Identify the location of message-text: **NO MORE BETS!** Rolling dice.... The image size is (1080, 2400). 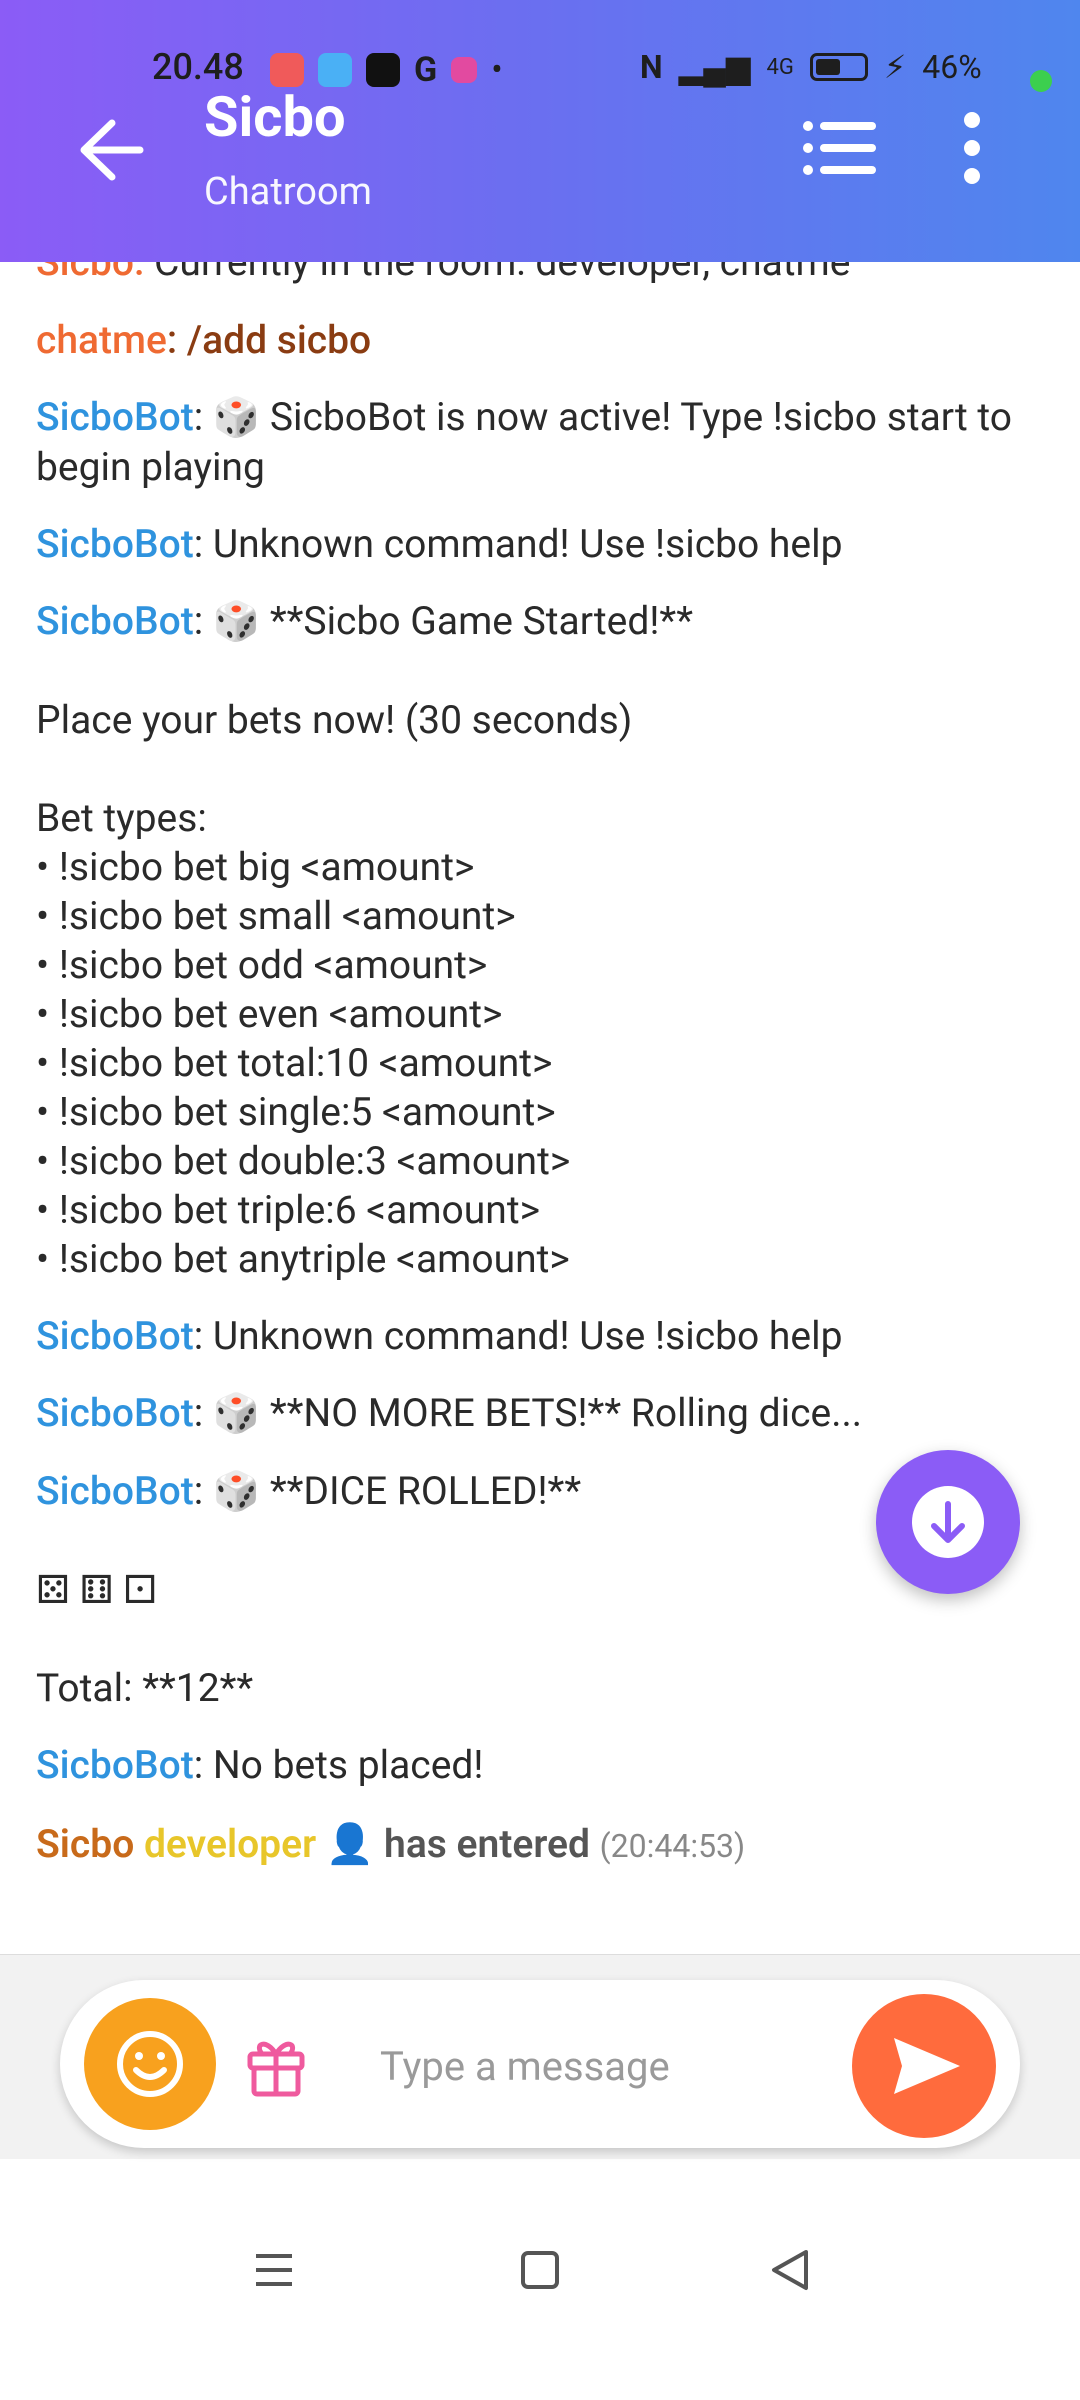
(561, 1413).